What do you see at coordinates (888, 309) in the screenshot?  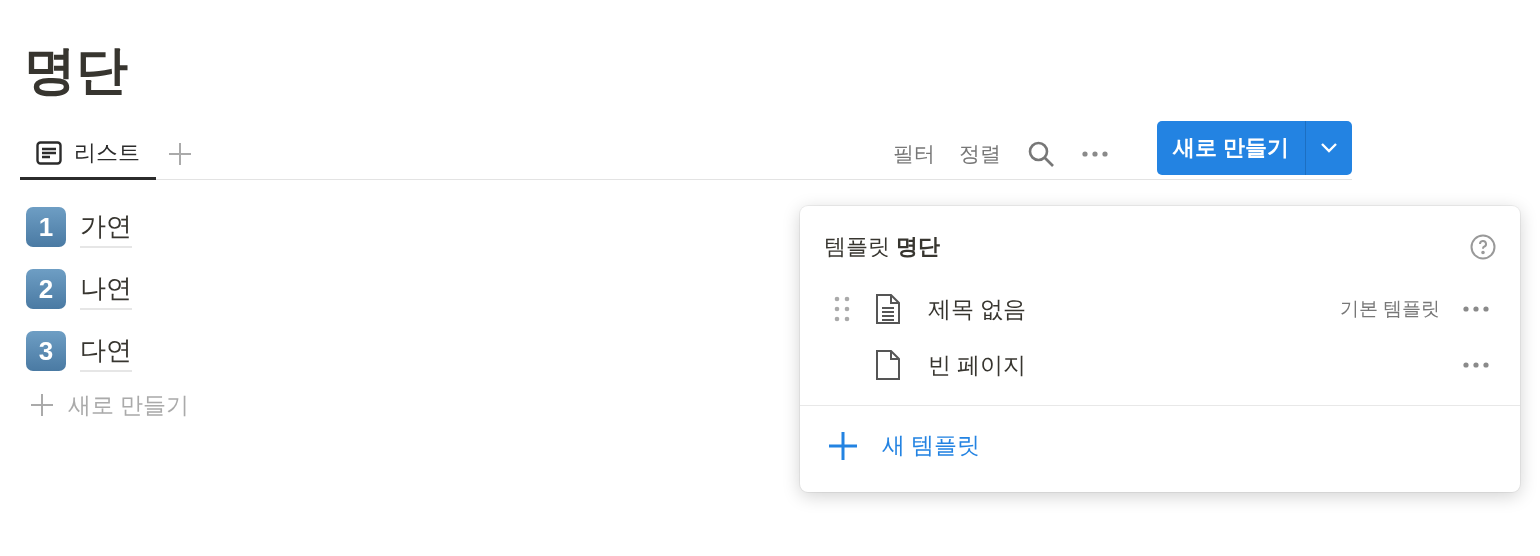 I see `document-icon` at bounding box center [888, 309].